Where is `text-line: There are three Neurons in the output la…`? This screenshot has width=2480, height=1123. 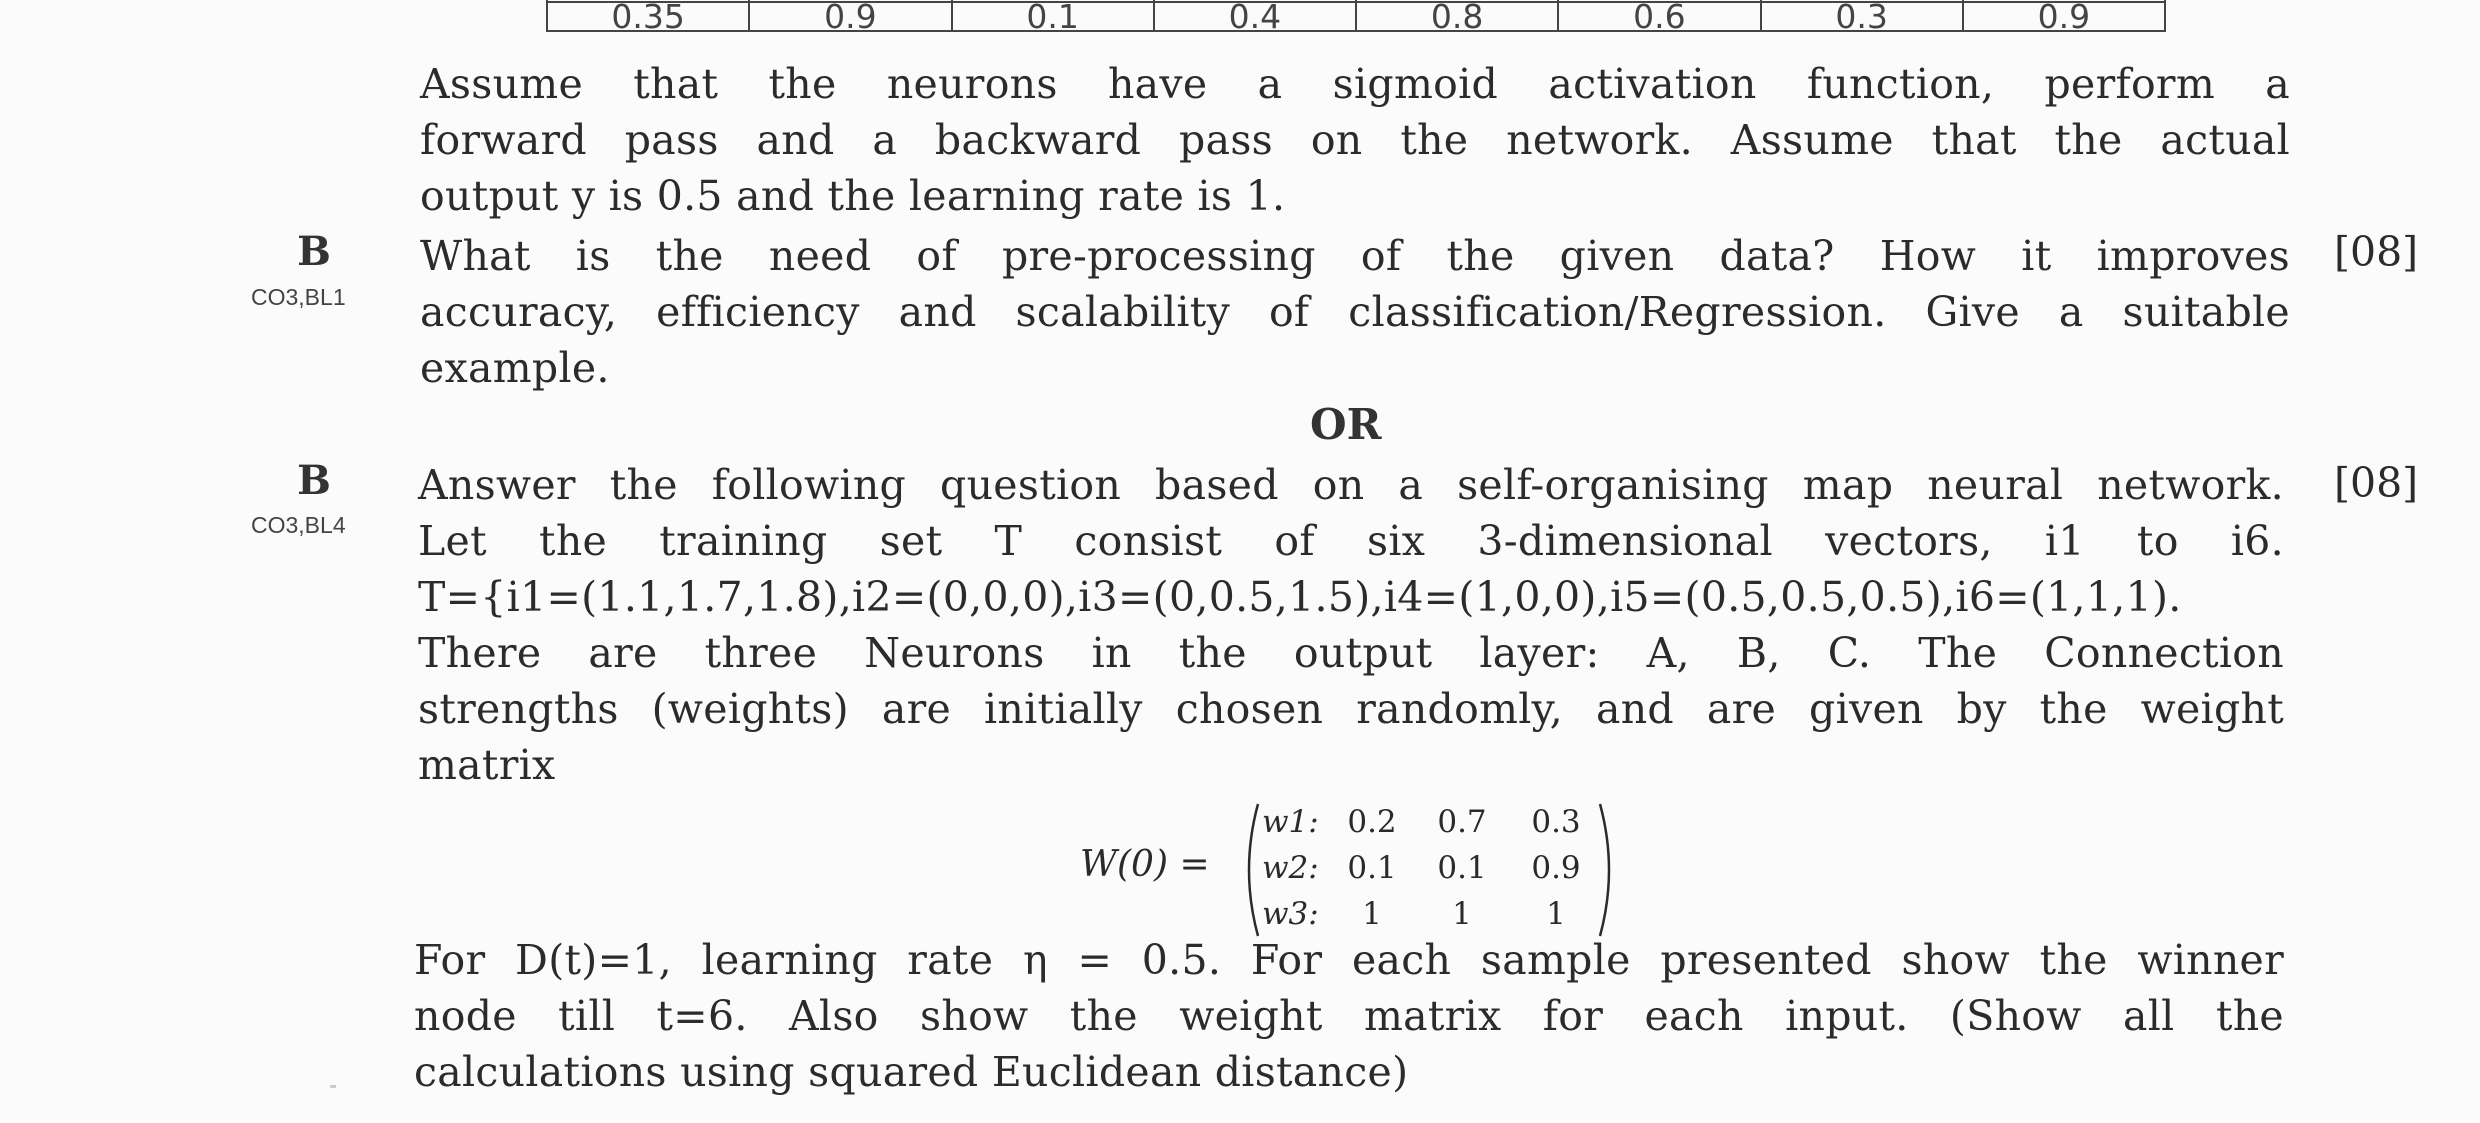
text-line: There are three Neurons in the output la… is located at coordinates (1351, 653).